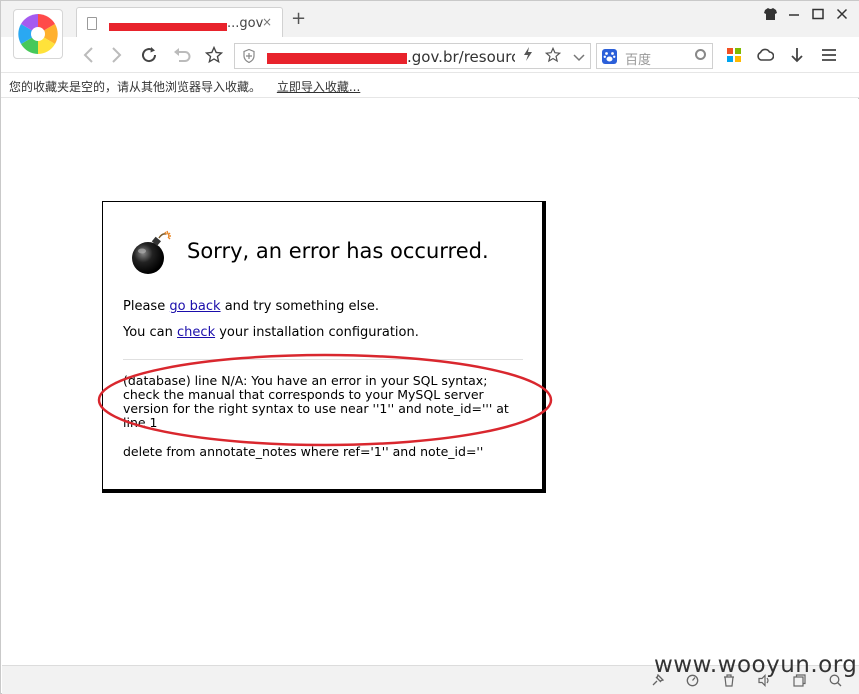  What do you see at coordinates (338, 251) in the screenshot?
I see `error-heading: Sorry, an error has occurred.` at bounding box center [338, 251].